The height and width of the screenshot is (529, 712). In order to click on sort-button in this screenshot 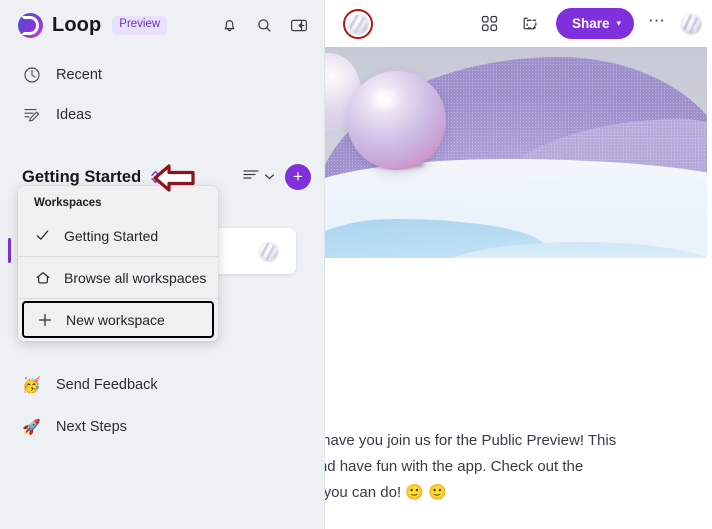, I will do `click(258, 177)`.